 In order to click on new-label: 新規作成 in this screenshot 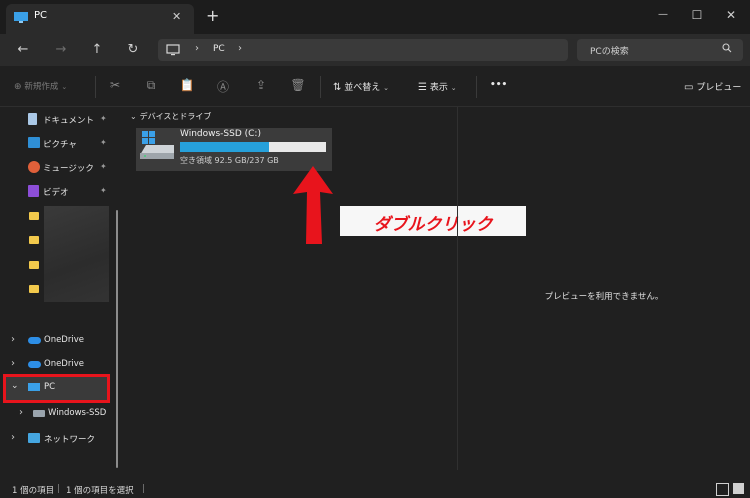, I will do `click(41, 87)`.